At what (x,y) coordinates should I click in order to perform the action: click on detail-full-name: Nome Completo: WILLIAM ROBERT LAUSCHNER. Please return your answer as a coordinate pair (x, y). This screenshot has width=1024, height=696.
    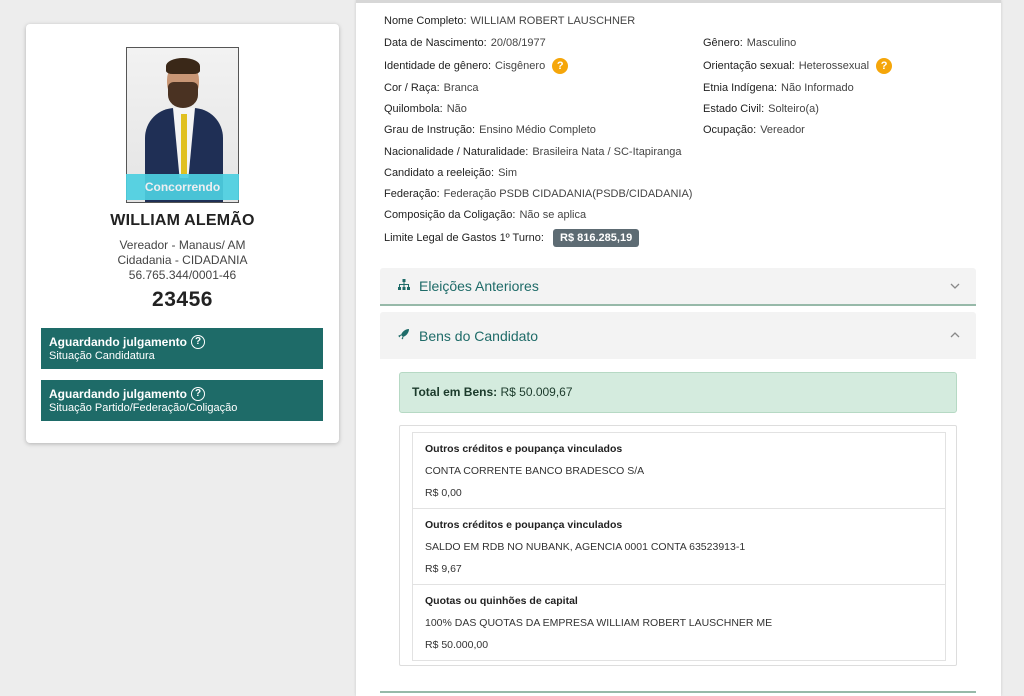
    Looking at the image, I should click on (510, 21).